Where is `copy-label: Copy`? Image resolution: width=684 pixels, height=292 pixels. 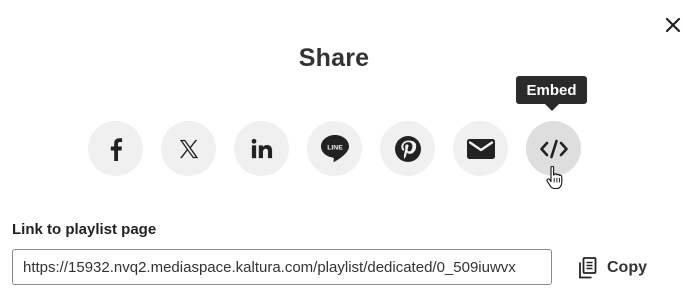 copy-label: Copy is located at coordinates (627, 267).